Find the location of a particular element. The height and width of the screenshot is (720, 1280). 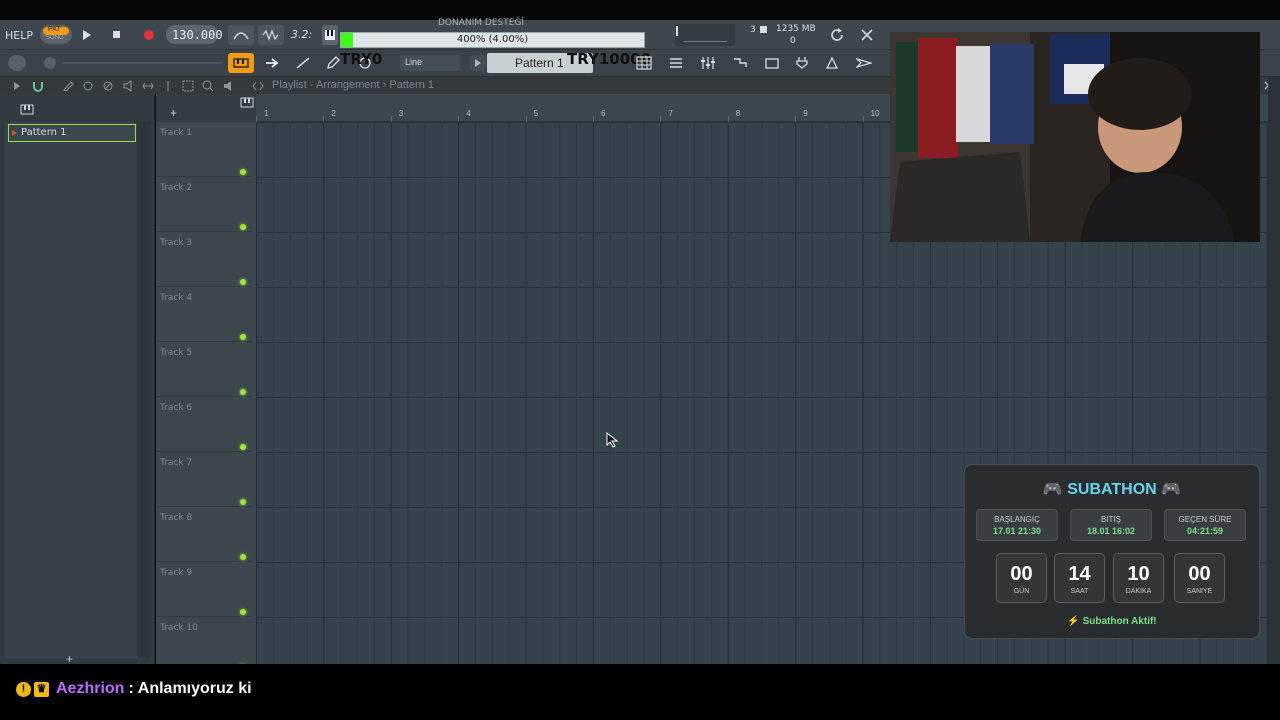

track-label: Track 1 is located at coordinates (176, 133).